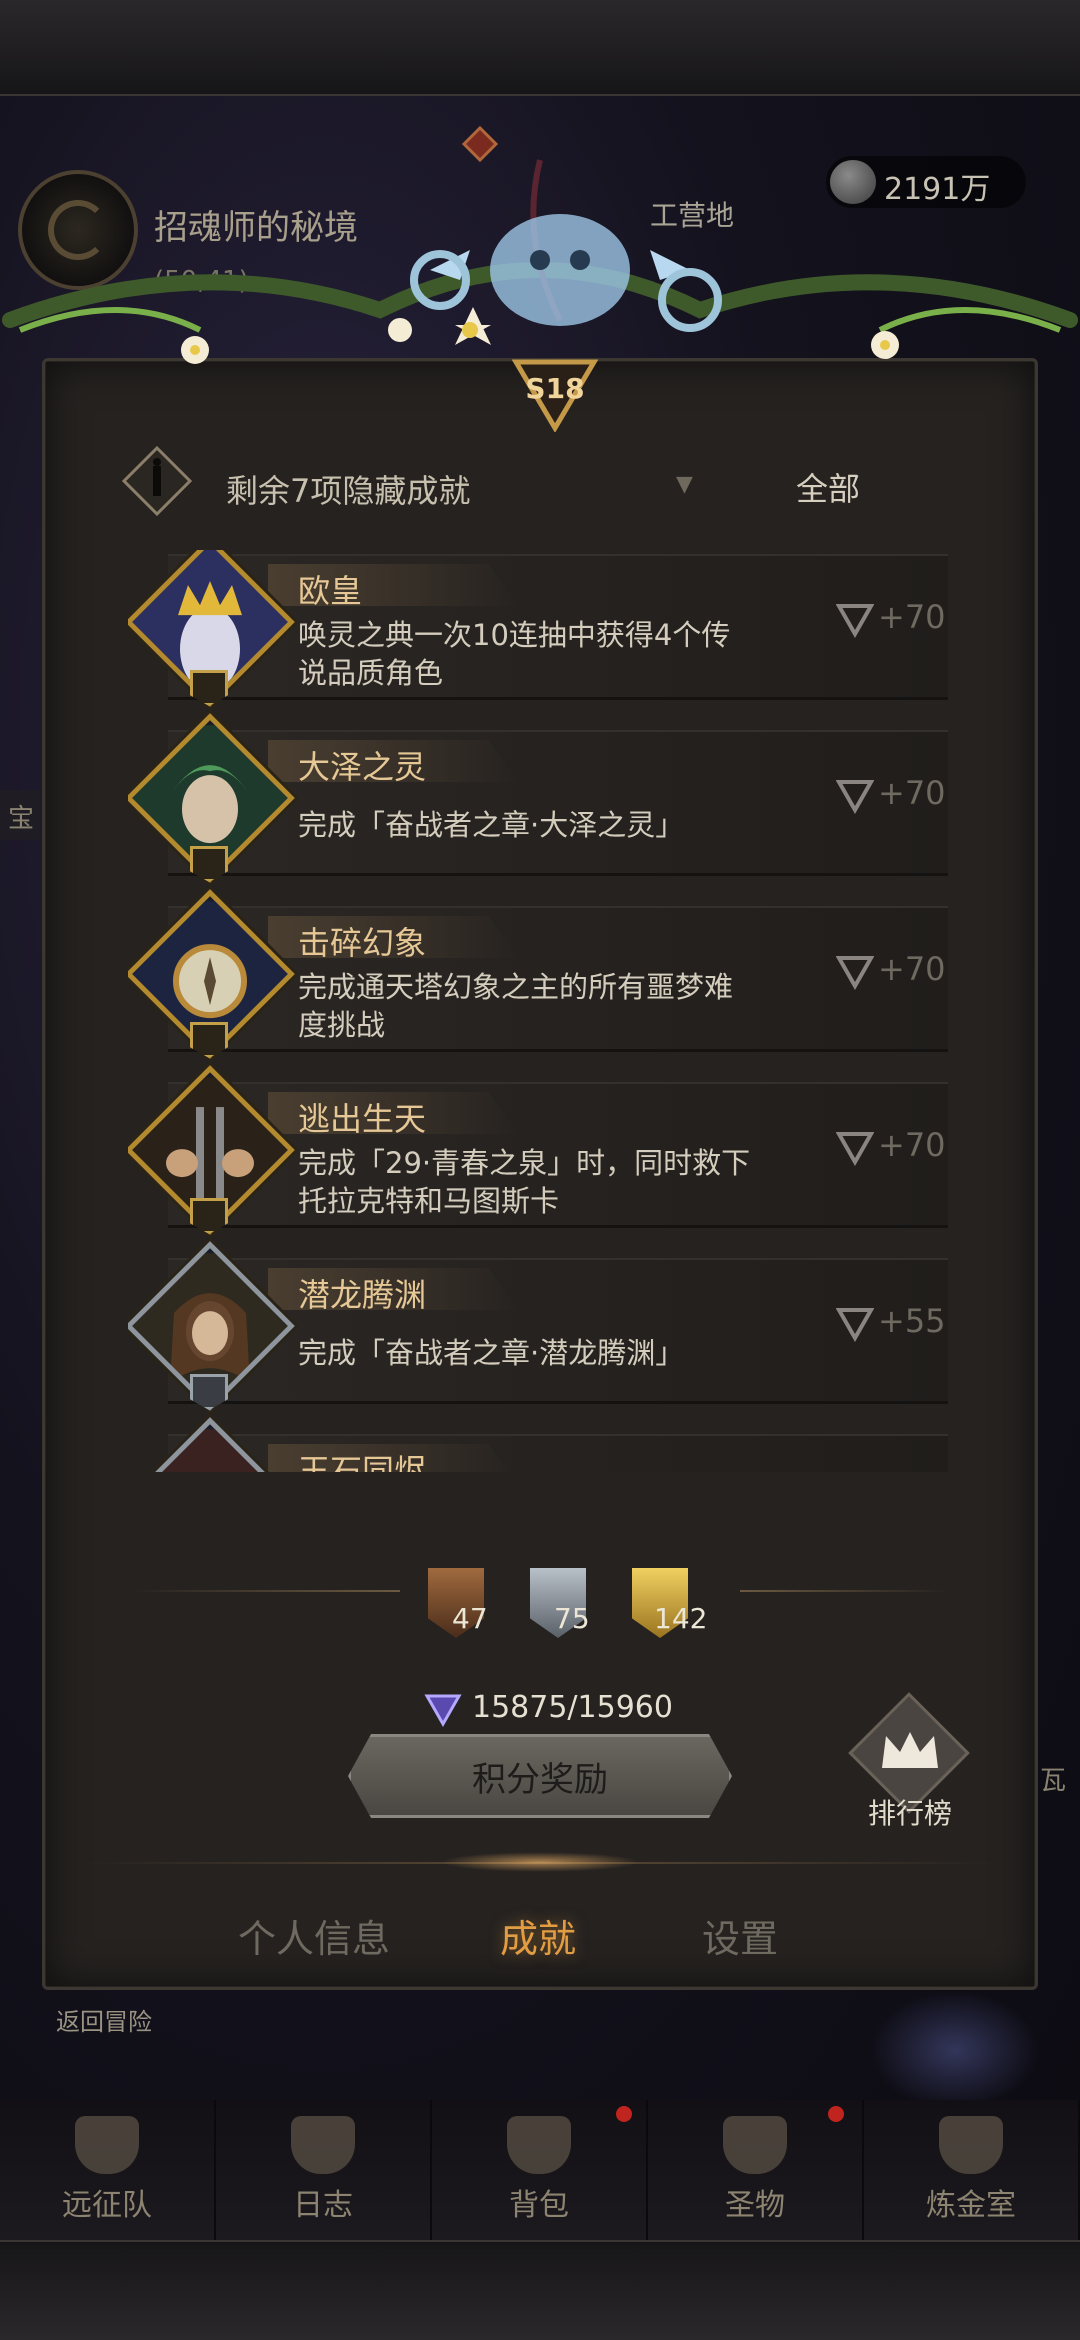 The height and width of the screenshot is (2340, 1080). What do you see at coordinates (540, 48) in the screenshot?
I see `top-frame` at bounding box center [540, 48].